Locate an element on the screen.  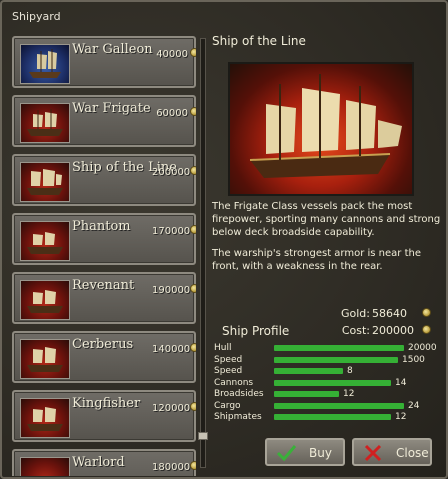
ship-price: 200000 is located at coordinates (171, 172).